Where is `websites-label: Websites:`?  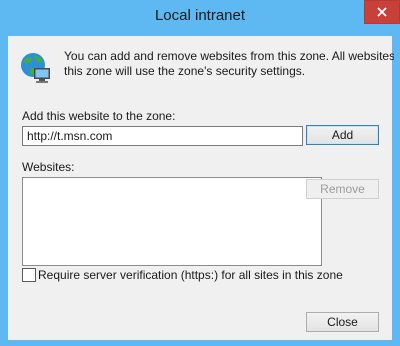
websites-label: Websites: is located at coordinates (48, 167).